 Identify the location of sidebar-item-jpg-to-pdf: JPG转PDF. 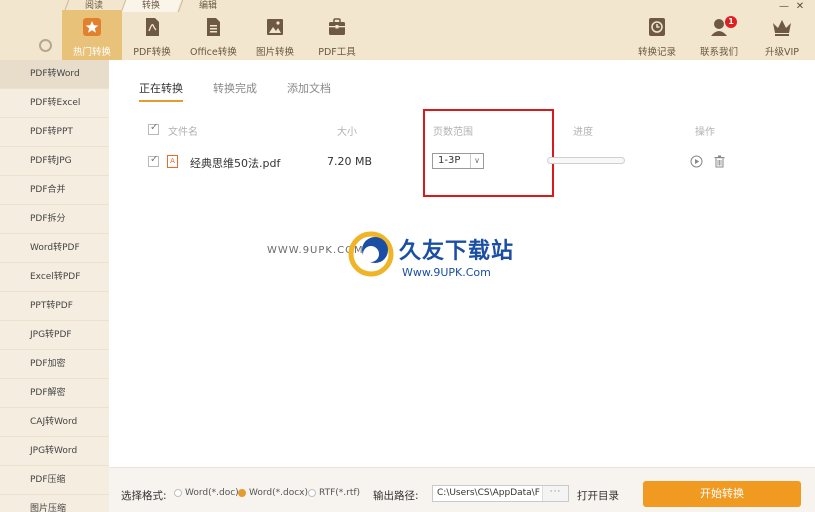
(54, 335).